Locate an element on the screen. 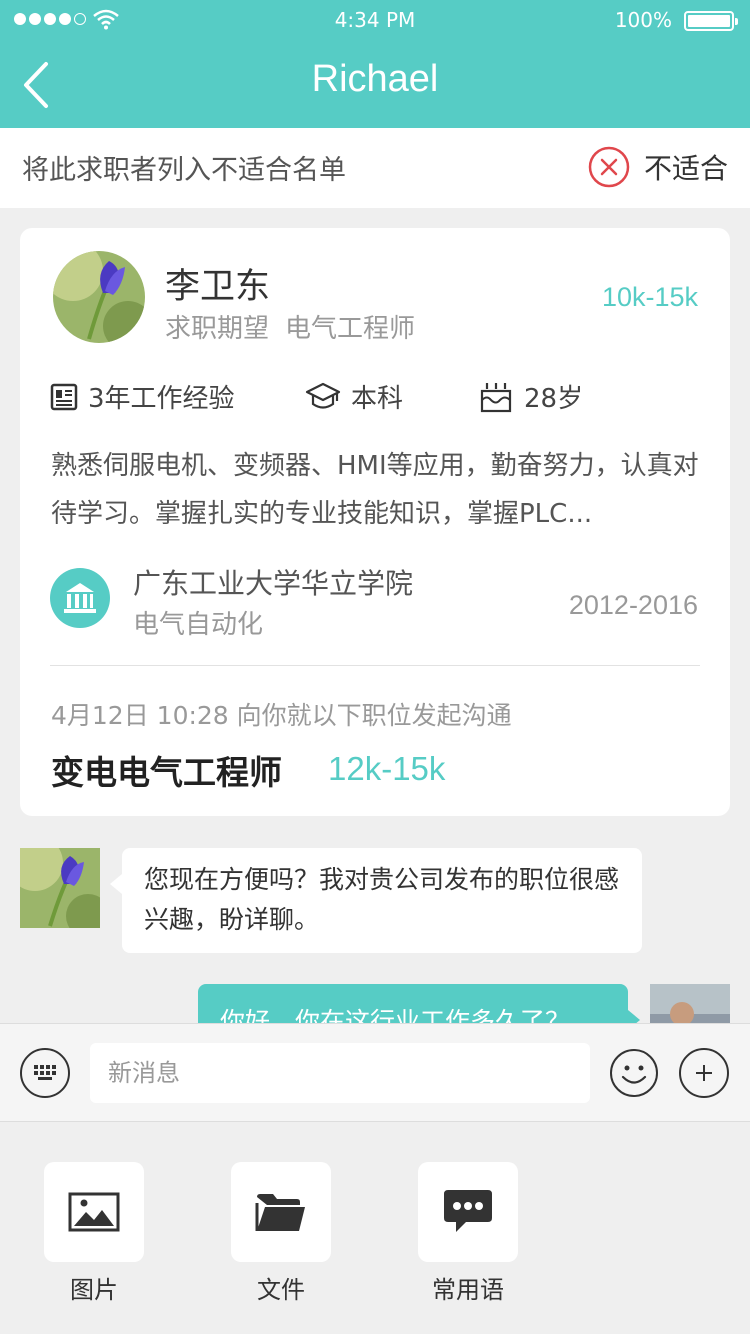  keyboard-toggle-button is located at coordinates (45, 1073).